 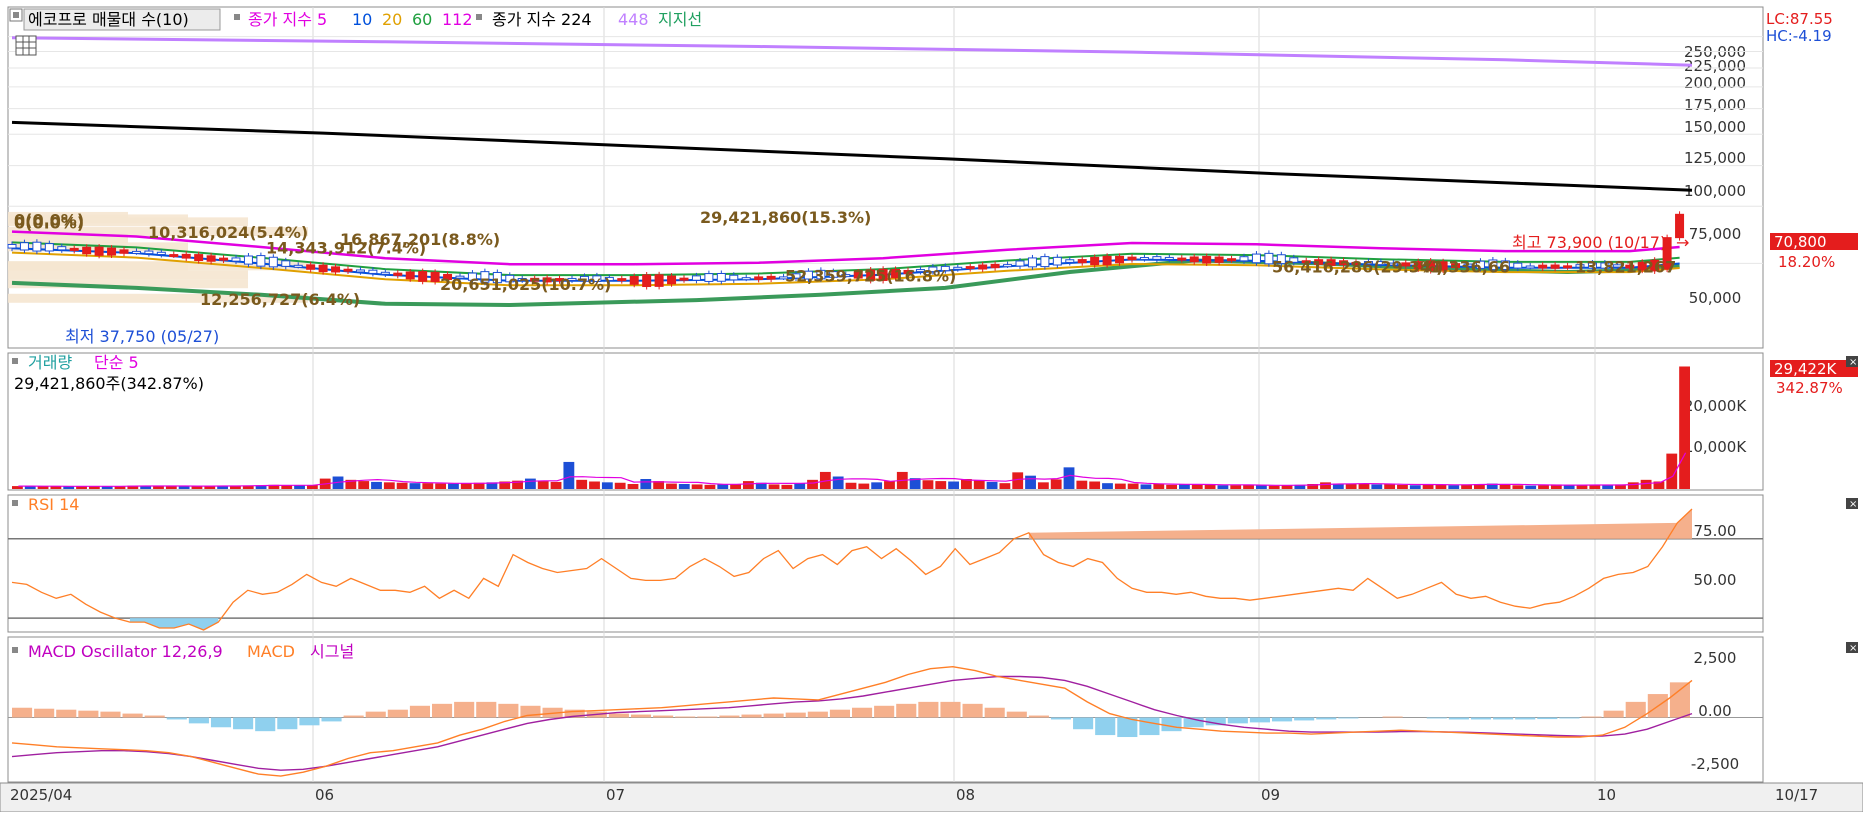 What do you see at coordinates (125, 651) in the screenshot?
I see `legend-item: MACD Oscillator 12,26,9` at bounding box center [125, 651].